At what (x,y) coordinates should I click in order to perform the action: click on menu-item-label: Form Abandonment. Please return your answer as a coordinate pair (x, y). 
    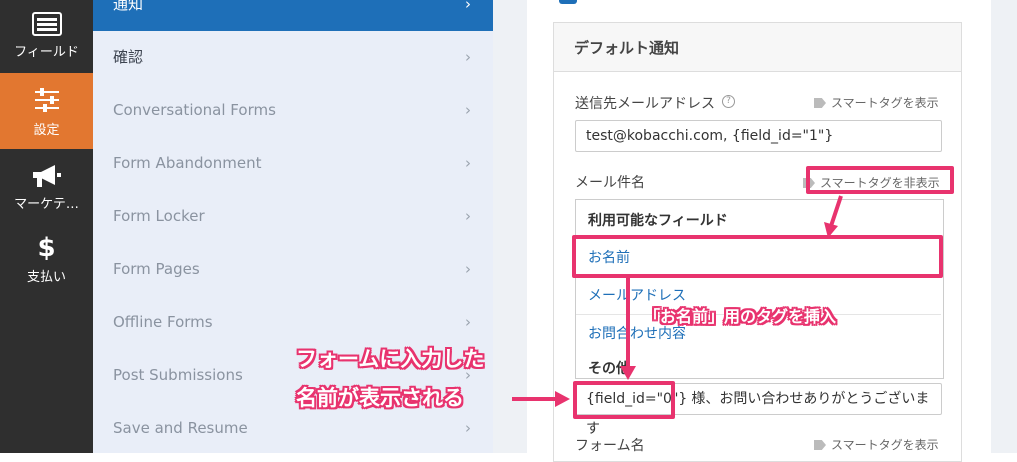
    Looking at the image, I should click on (187, 163).